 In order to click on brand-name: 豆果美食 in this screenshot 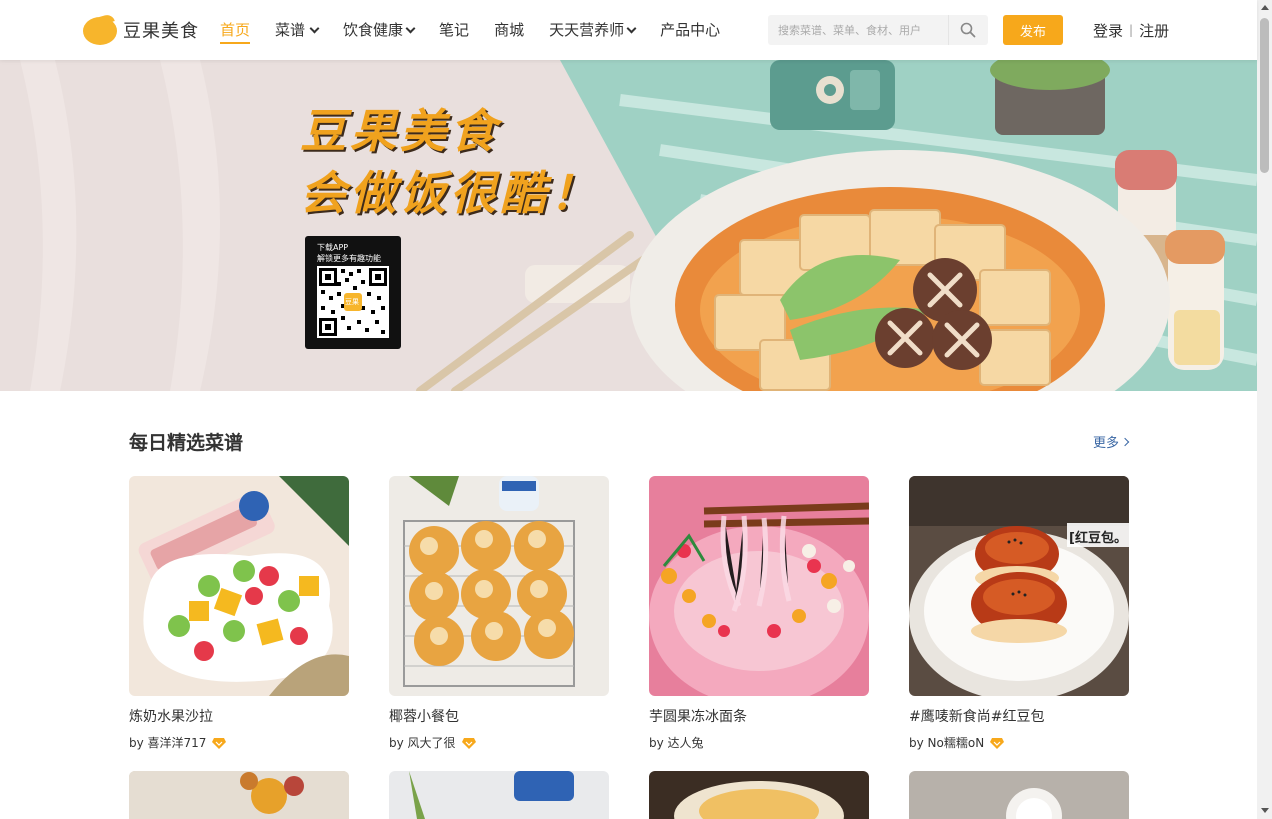, I will do `click(161, 31)`.